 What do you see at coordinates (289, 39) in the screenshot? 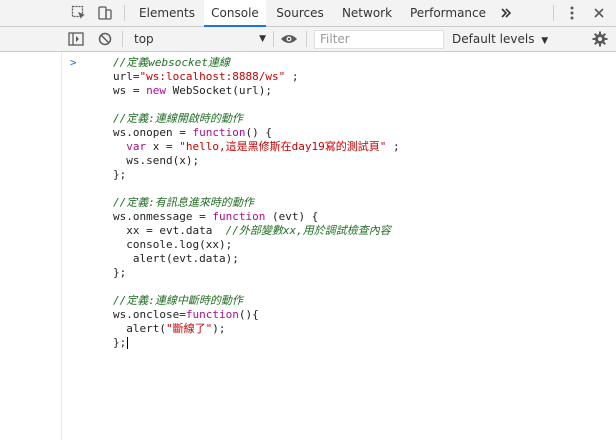
I see `live-expression-eye-icon` at bounding box center [289, 39].